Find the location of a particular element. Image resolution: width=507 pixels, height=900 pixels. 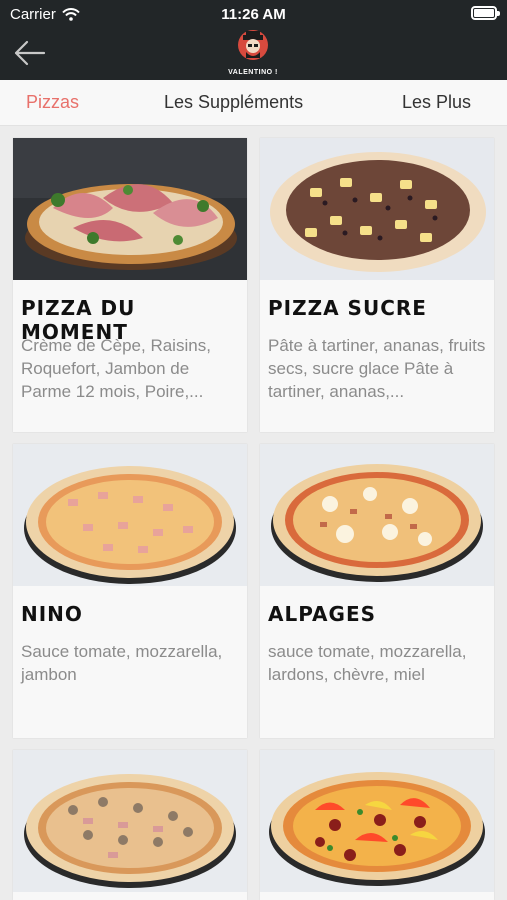

battery-icon is located at coordinates (485, 13).